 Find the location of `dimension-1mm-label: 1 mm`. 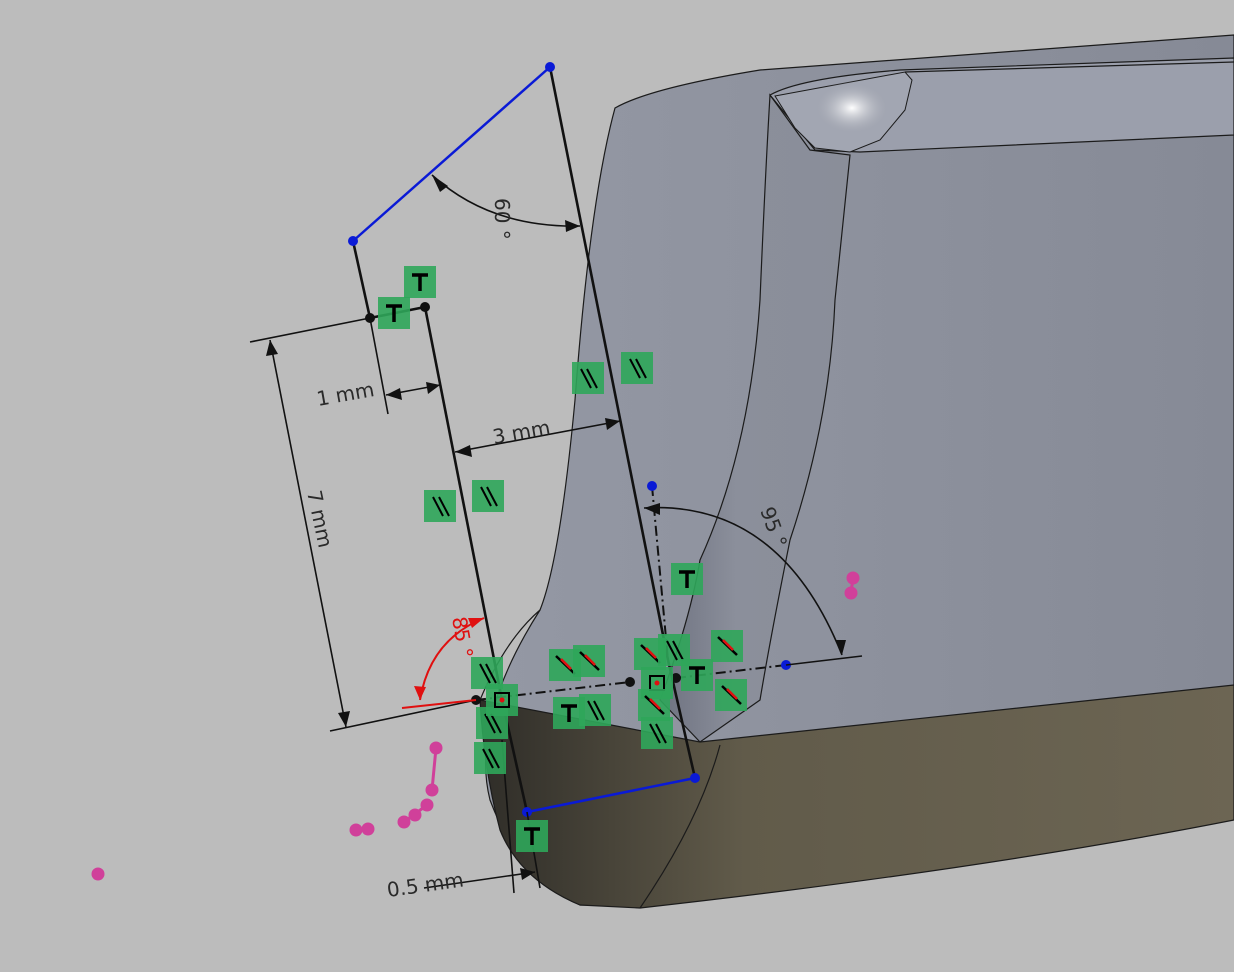

dimension-1mm-label: 1 mm is located at coordinates (345, 394).